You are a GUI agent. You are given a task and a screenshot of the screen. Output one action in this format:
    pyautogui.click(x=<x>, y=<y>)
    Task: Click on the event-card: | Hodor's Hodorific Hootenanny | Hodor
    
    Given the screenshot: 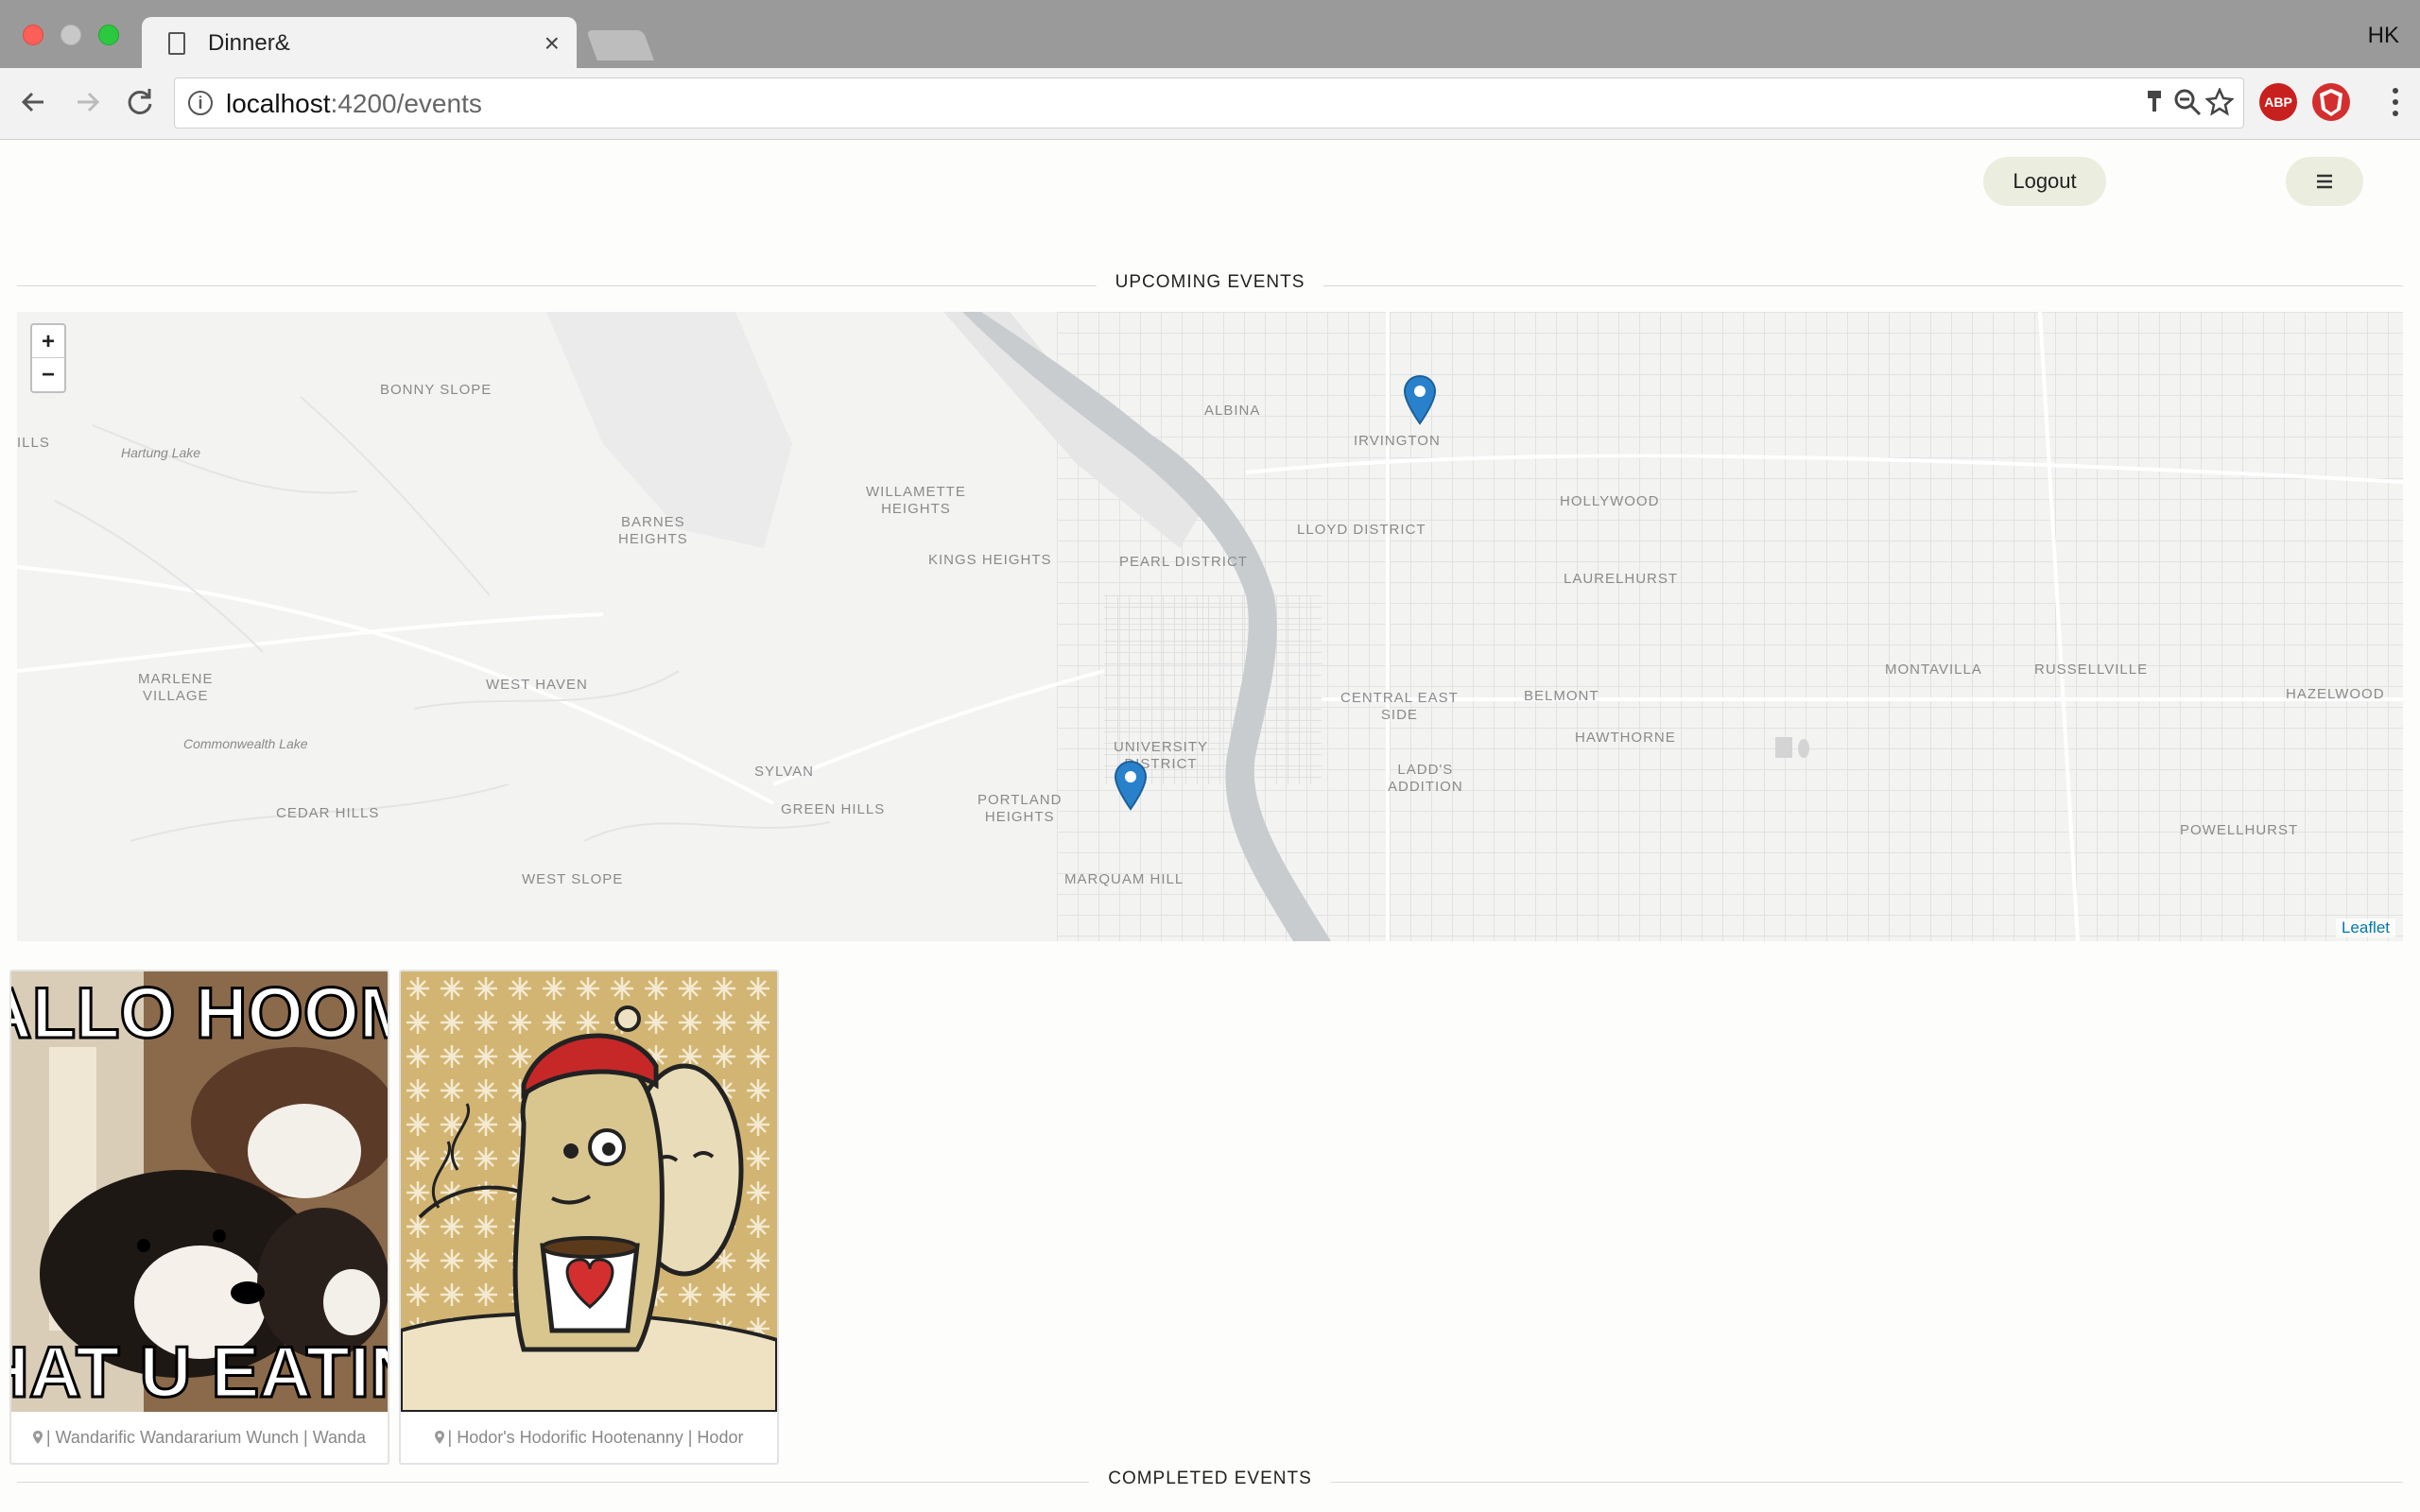 What is the action you would take?
    pyautogui.click(x=589, y=1217)
    